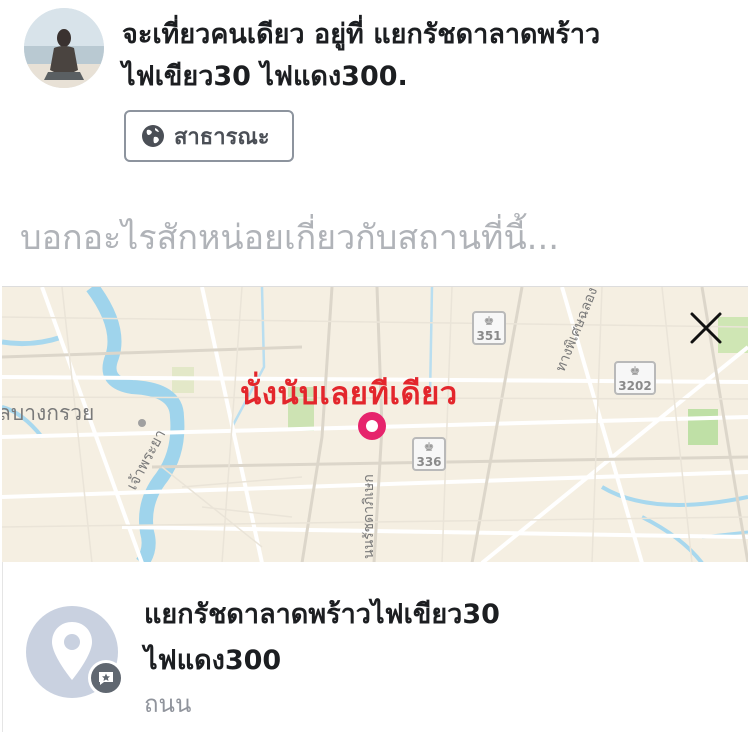 Image resolution: width=749 pixels, height=732 pixels. I want to click on place-badge, so click(106, 678).